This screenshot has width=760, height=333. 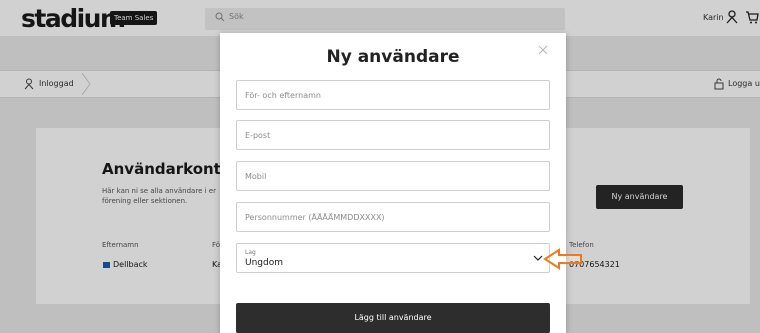 What do you see at coordinates (250, 252) in the screenshot?
I see `team-select-label: Lag` at bounding box center [250, 252].